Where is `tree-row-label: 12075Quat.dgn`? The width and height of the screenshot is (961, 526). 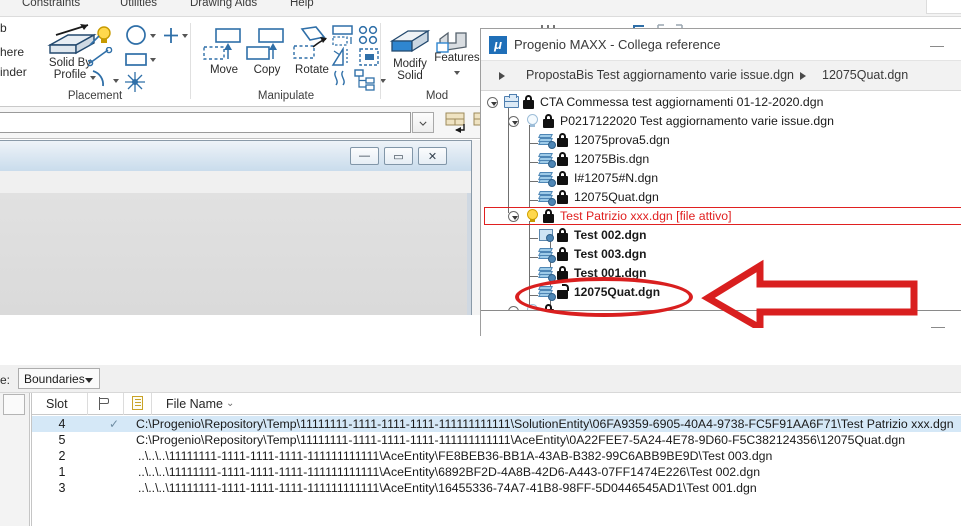 tree-row-label: 12075Quat.dgn is located at coordinates (617, 292).